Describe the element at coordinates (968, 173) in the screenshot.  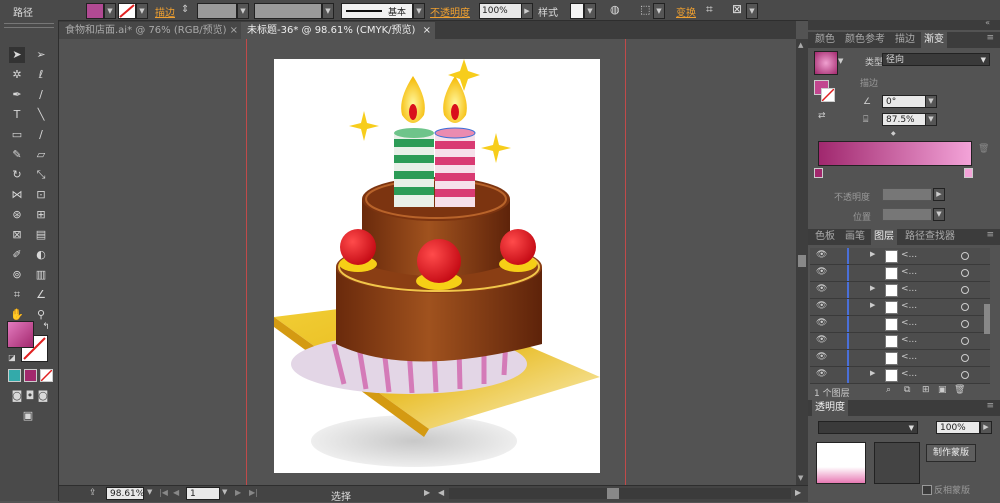
I see `gradient-stop-end` at that location.